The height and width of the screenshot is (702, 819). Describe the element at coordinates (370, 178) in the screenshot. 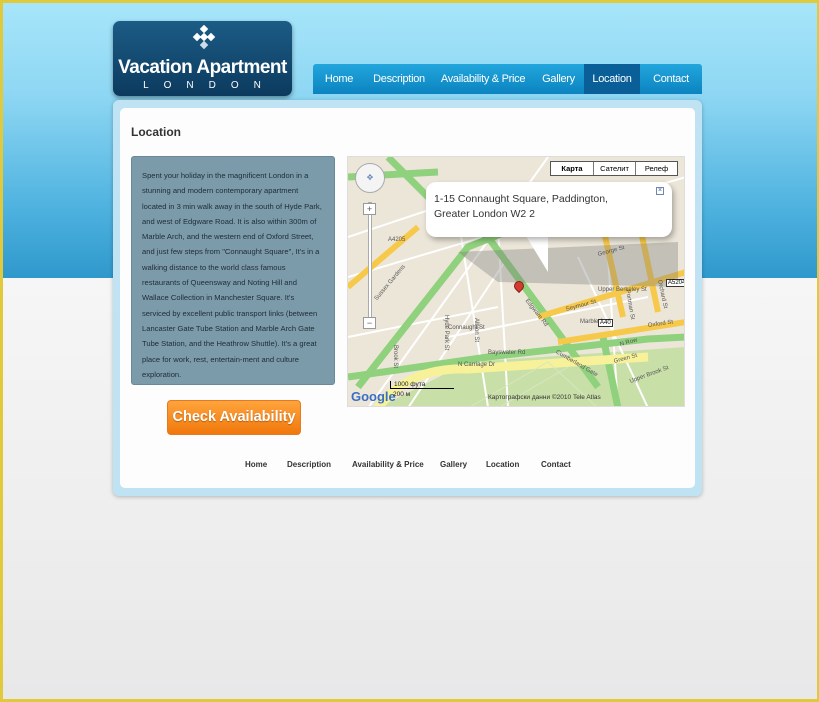

I see `pan-control: ✥` at that location.